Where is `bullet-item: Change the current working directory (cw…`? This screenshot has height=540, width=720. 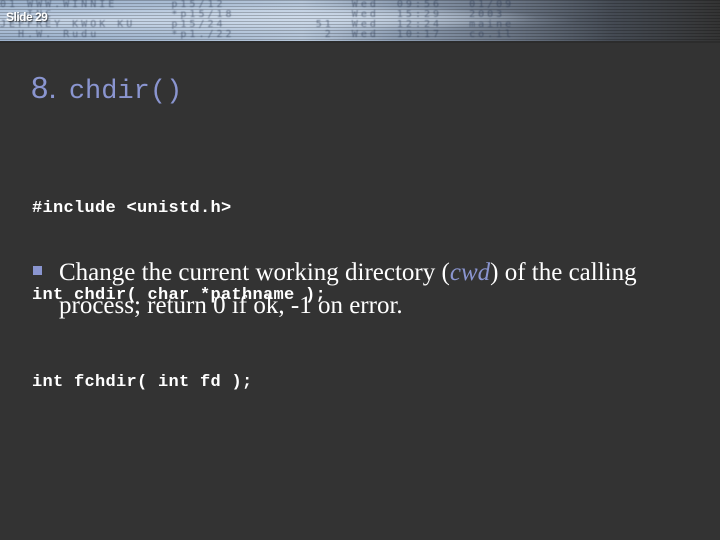 bullet-item: Change the current working directory (cw… is located at coordinates (369, 289).